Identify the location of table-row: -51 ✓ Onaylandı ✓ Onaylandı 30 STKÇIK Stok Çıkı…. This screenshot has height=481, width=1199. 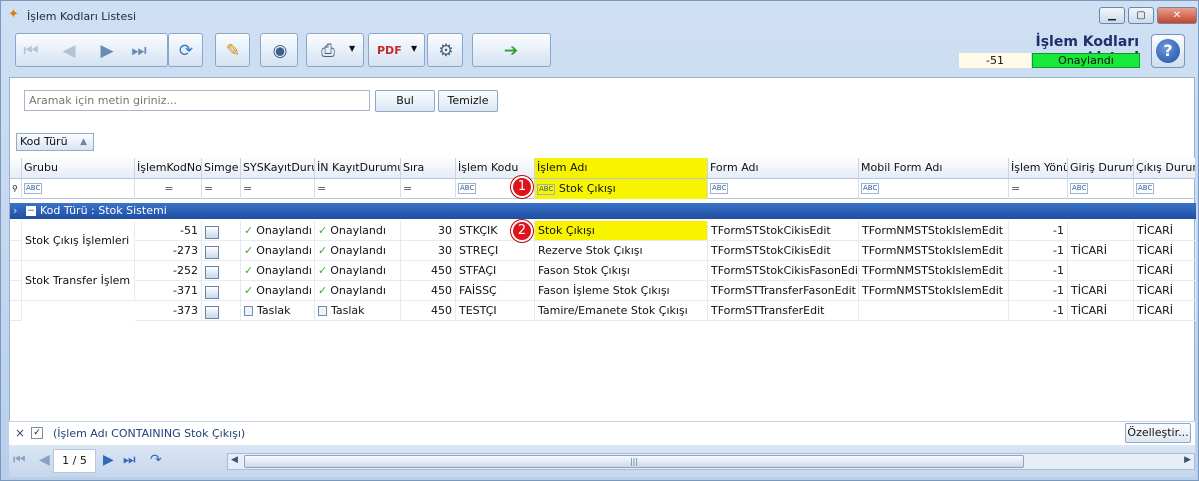
(603, 231).